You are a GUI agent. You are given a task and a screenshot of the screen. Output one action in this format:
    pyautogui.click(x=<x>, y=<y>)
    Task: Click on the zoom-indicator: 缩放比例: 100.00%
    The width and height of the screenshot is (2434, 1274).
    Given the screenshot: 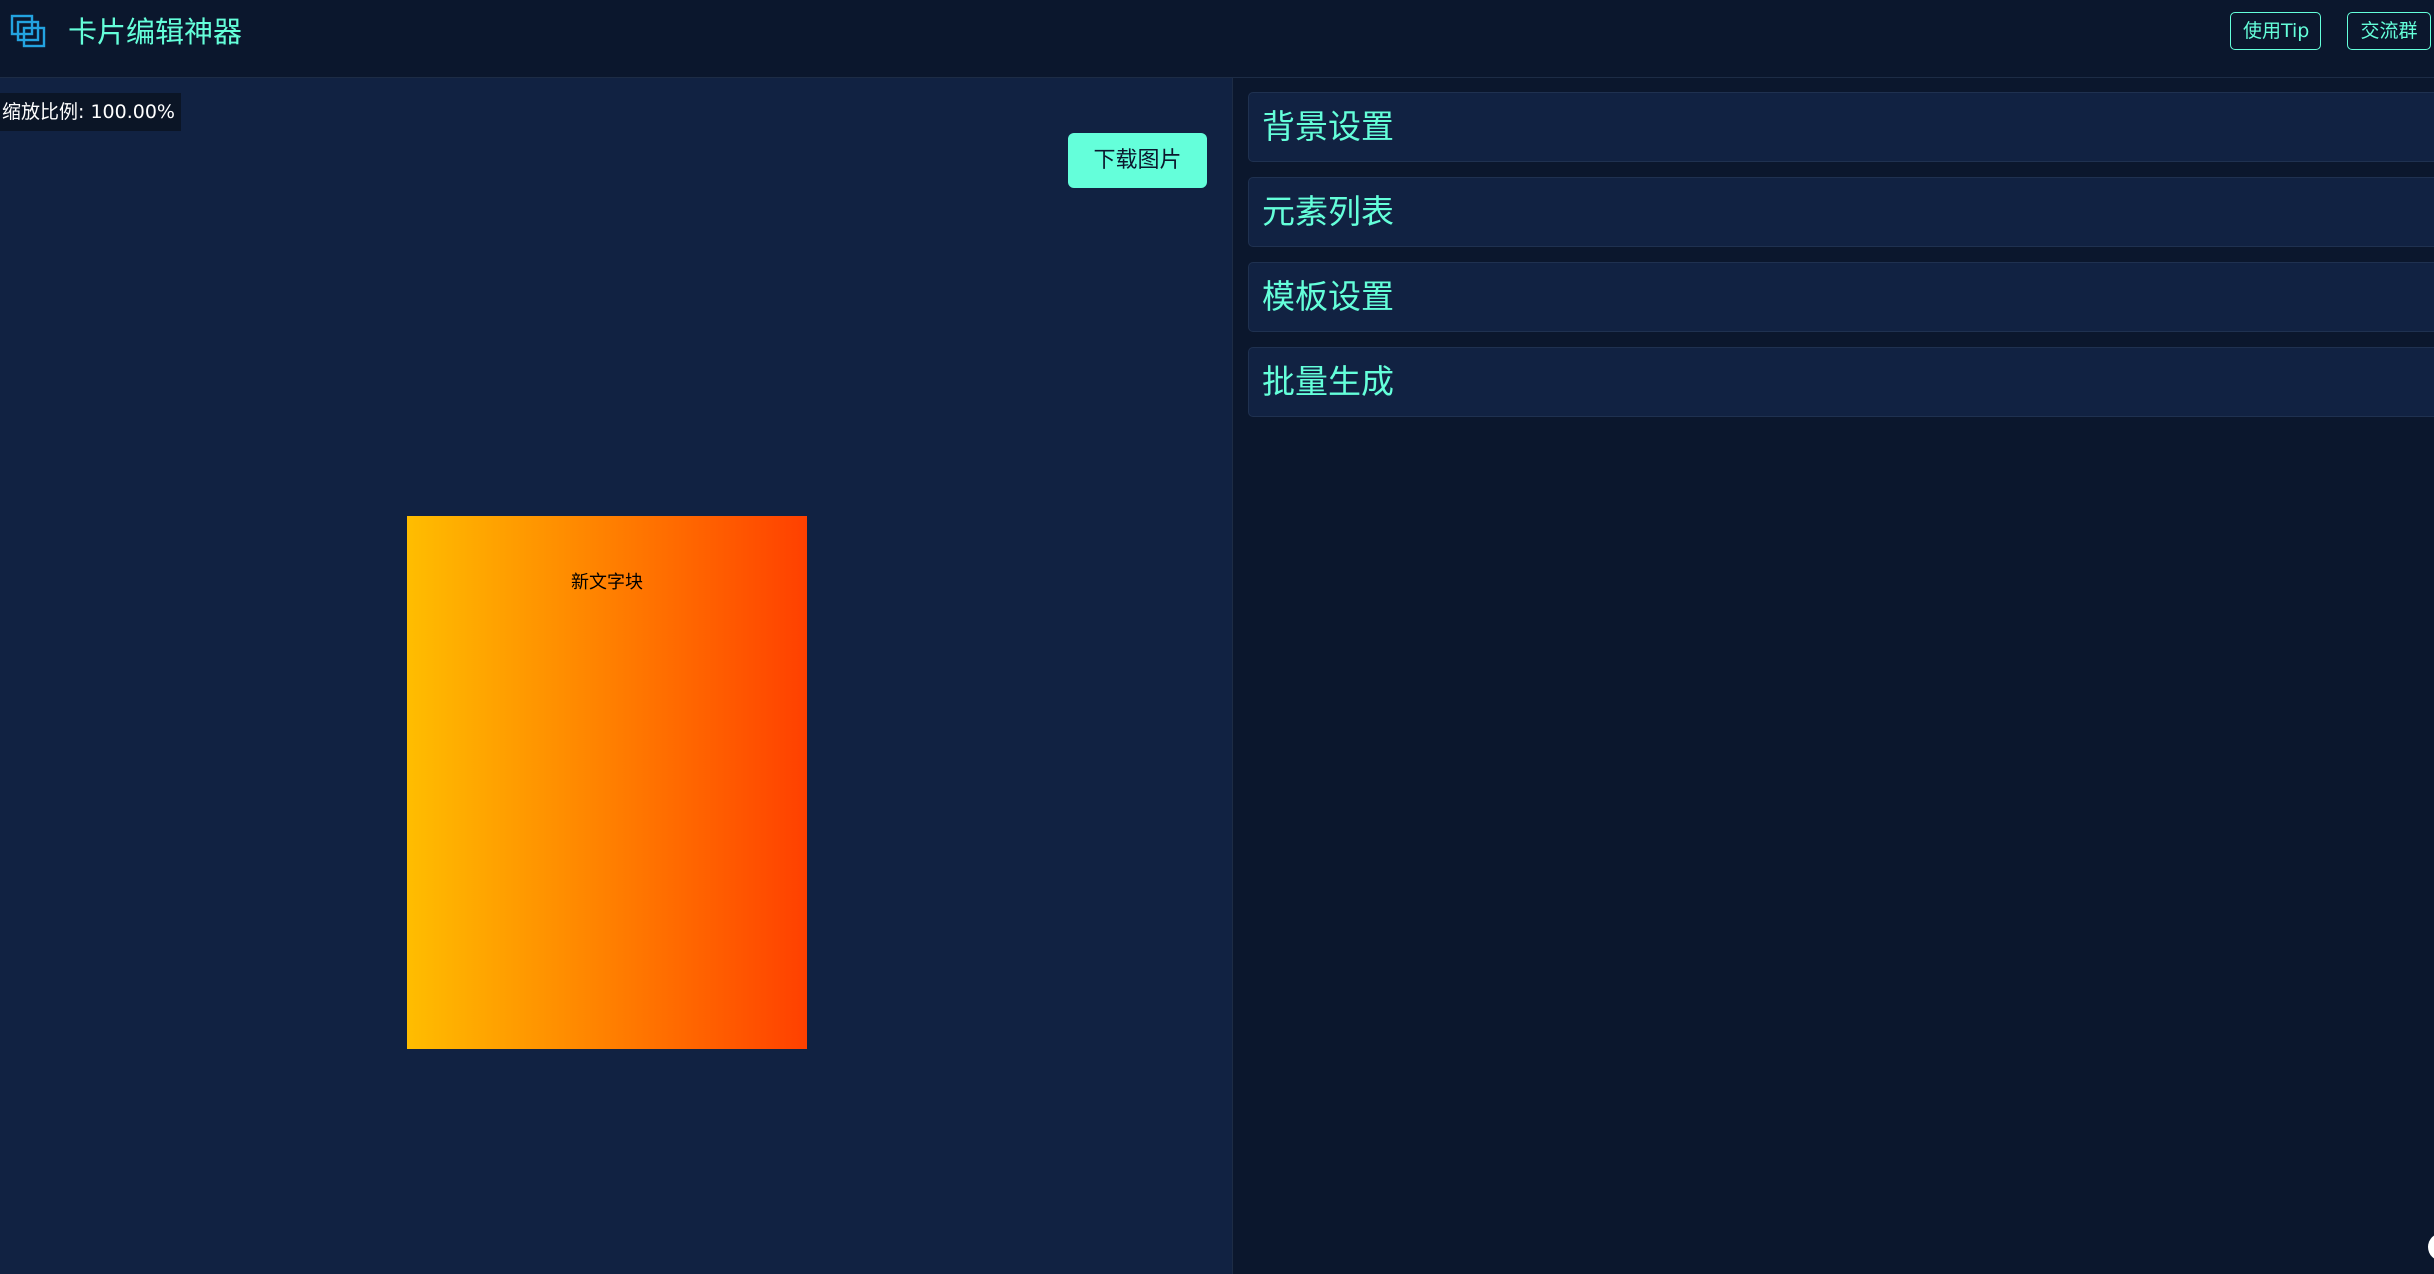 What is the action you would take?
    pyautogui.click(x=90, y=112)
    